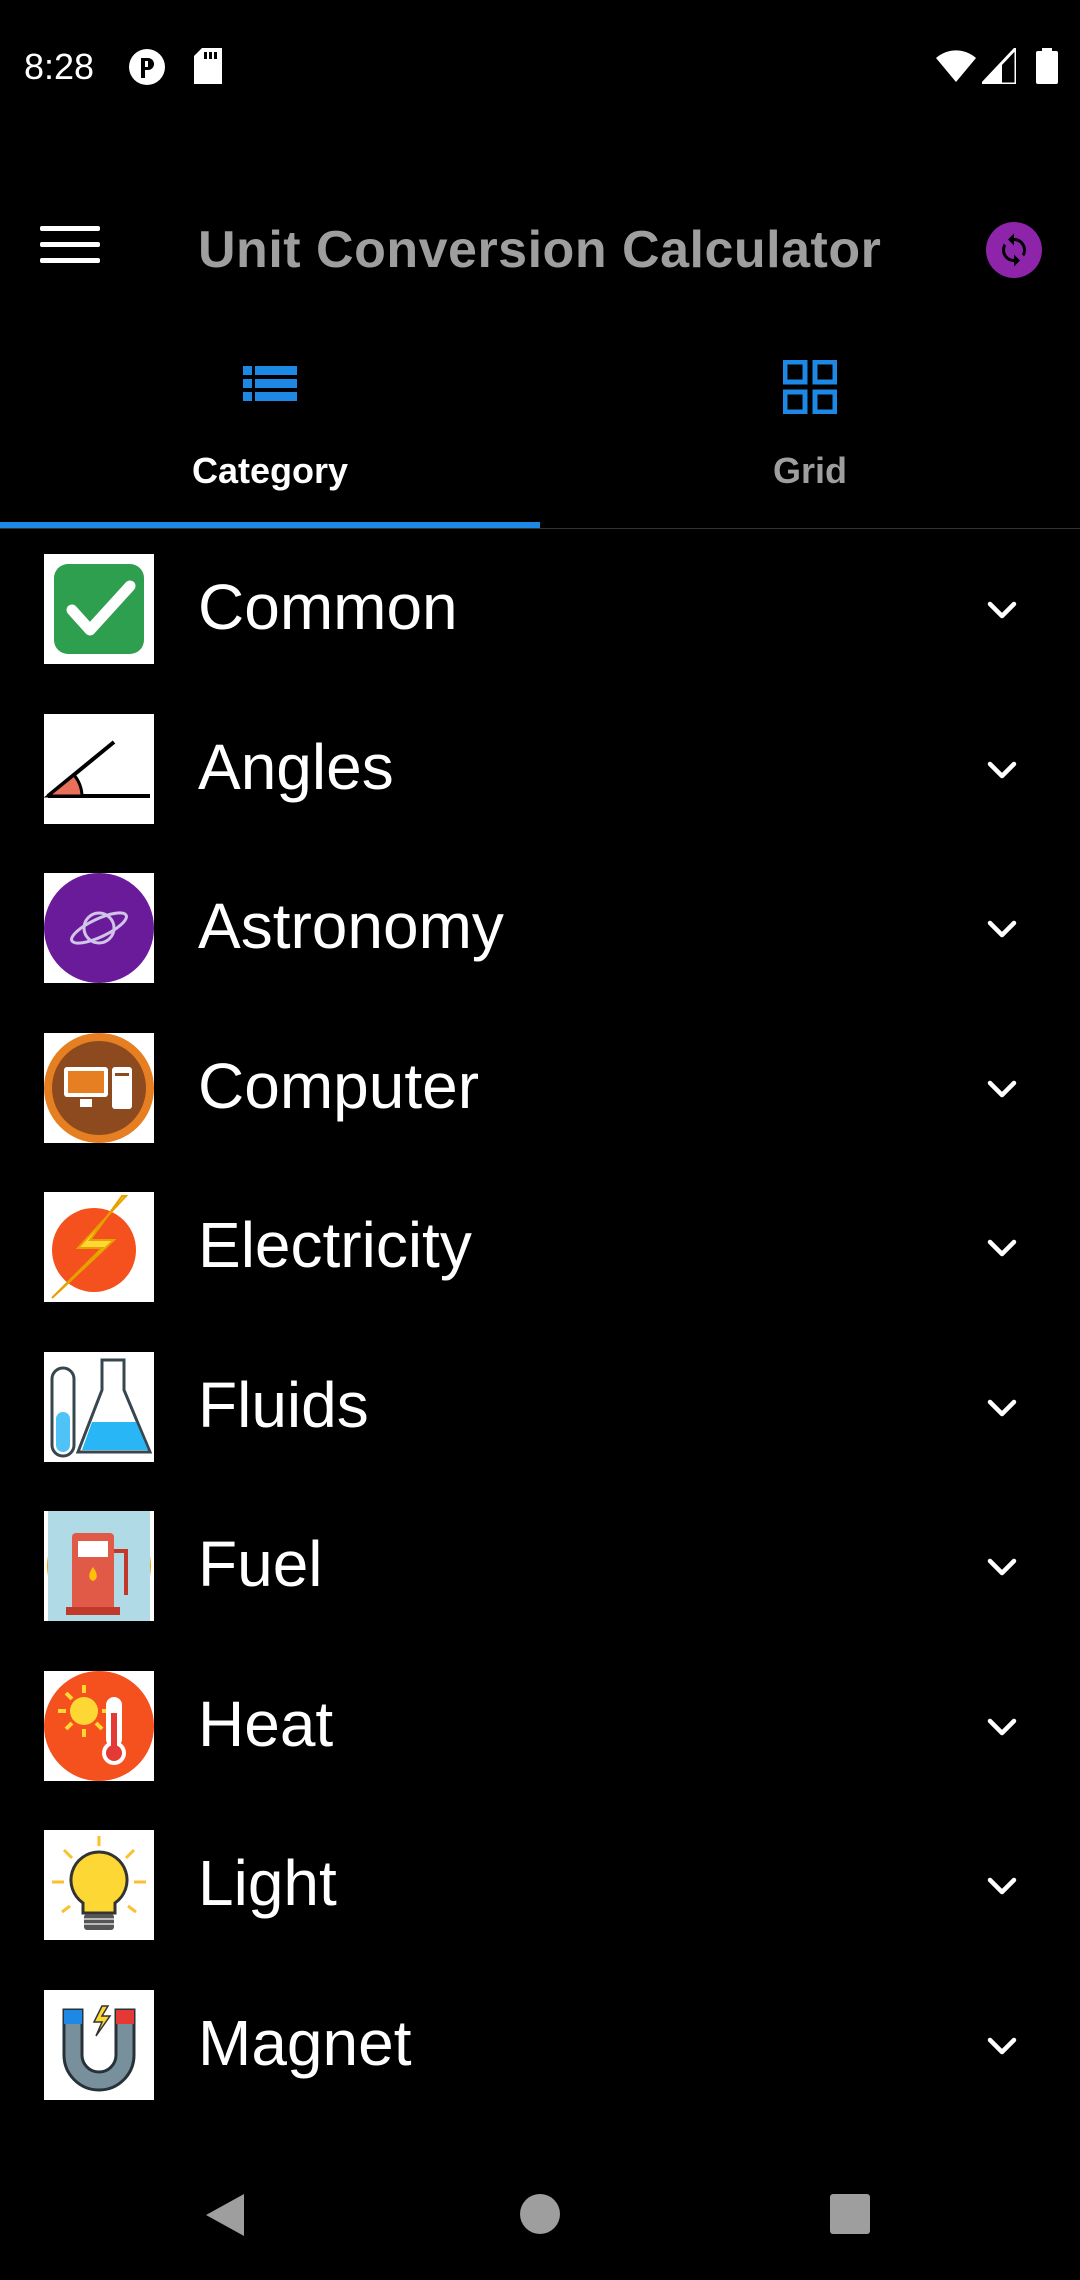  I want to click on category-row-computer: Computer, so click(540, 1089).